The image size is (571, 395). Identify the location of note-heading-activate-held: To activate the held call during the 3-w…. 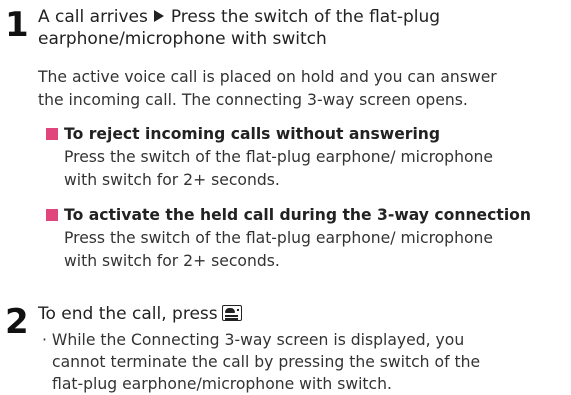
(288, 215).